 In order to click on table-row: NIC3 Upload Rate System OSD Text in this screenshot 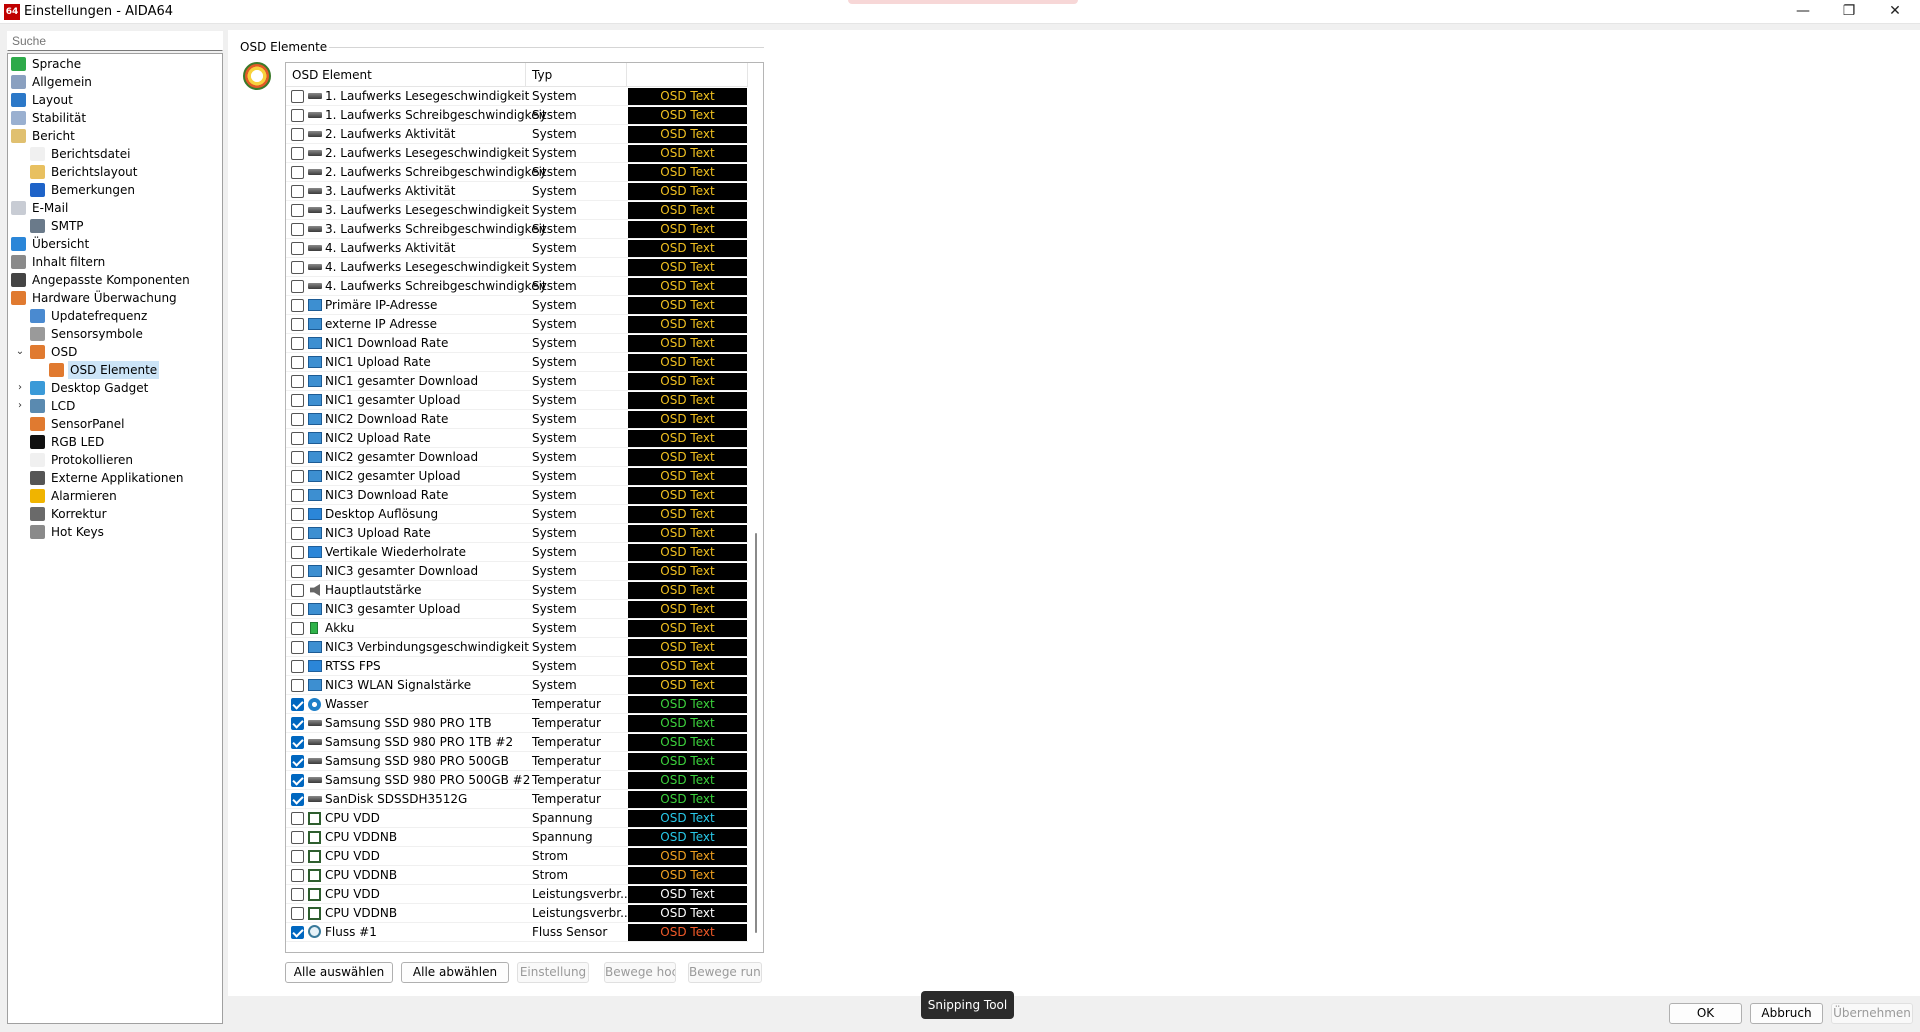, I will do `click(517, 533)`.